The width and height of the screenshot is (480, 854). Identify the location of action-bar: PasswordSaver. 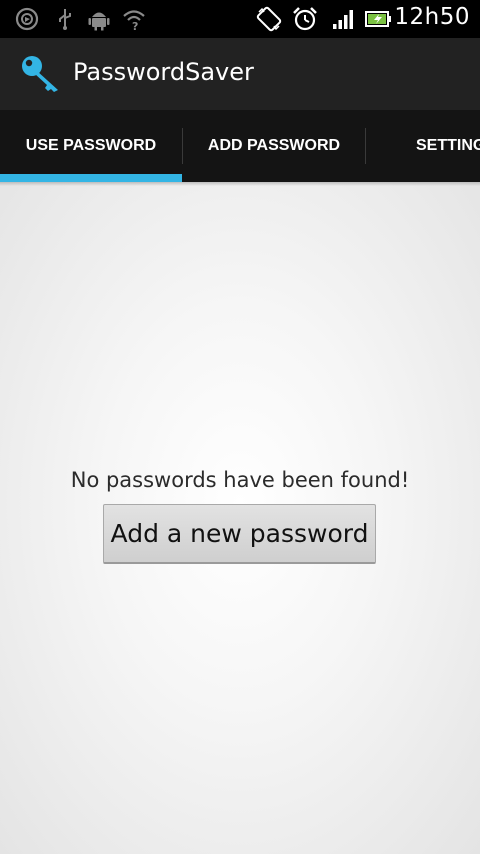
(240, 74).